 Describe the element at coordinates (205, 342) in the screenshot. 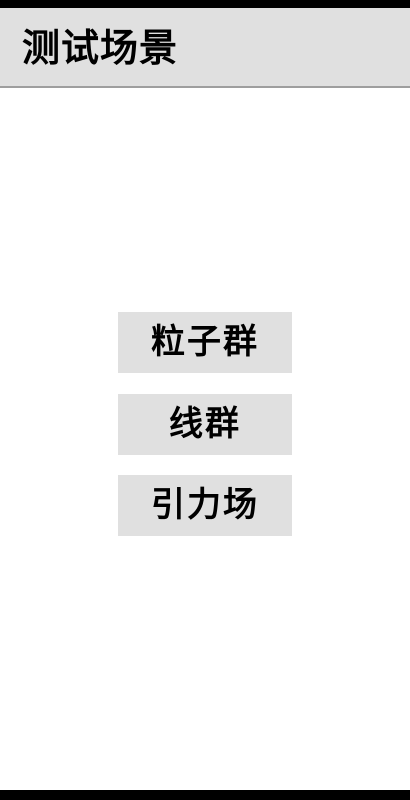

I see `particle-swarm-button: 粒子群` at that location.